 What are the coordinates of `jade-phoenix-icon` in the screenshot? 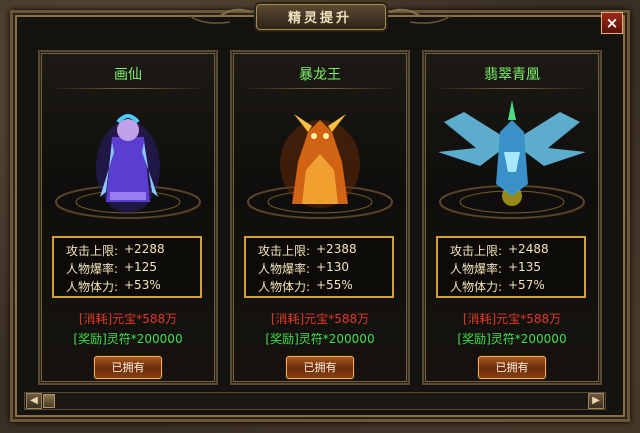 It's located at (512, 159).